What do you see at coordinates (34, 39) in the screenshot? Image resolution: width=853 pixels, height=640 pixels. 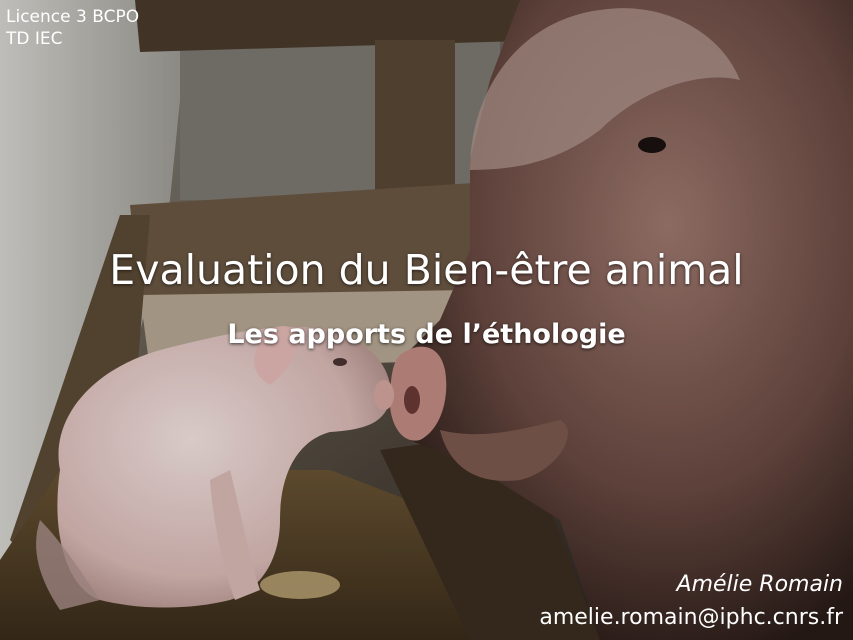 I see `course-line-2: TD IEC` at bounding box center [34, 39].